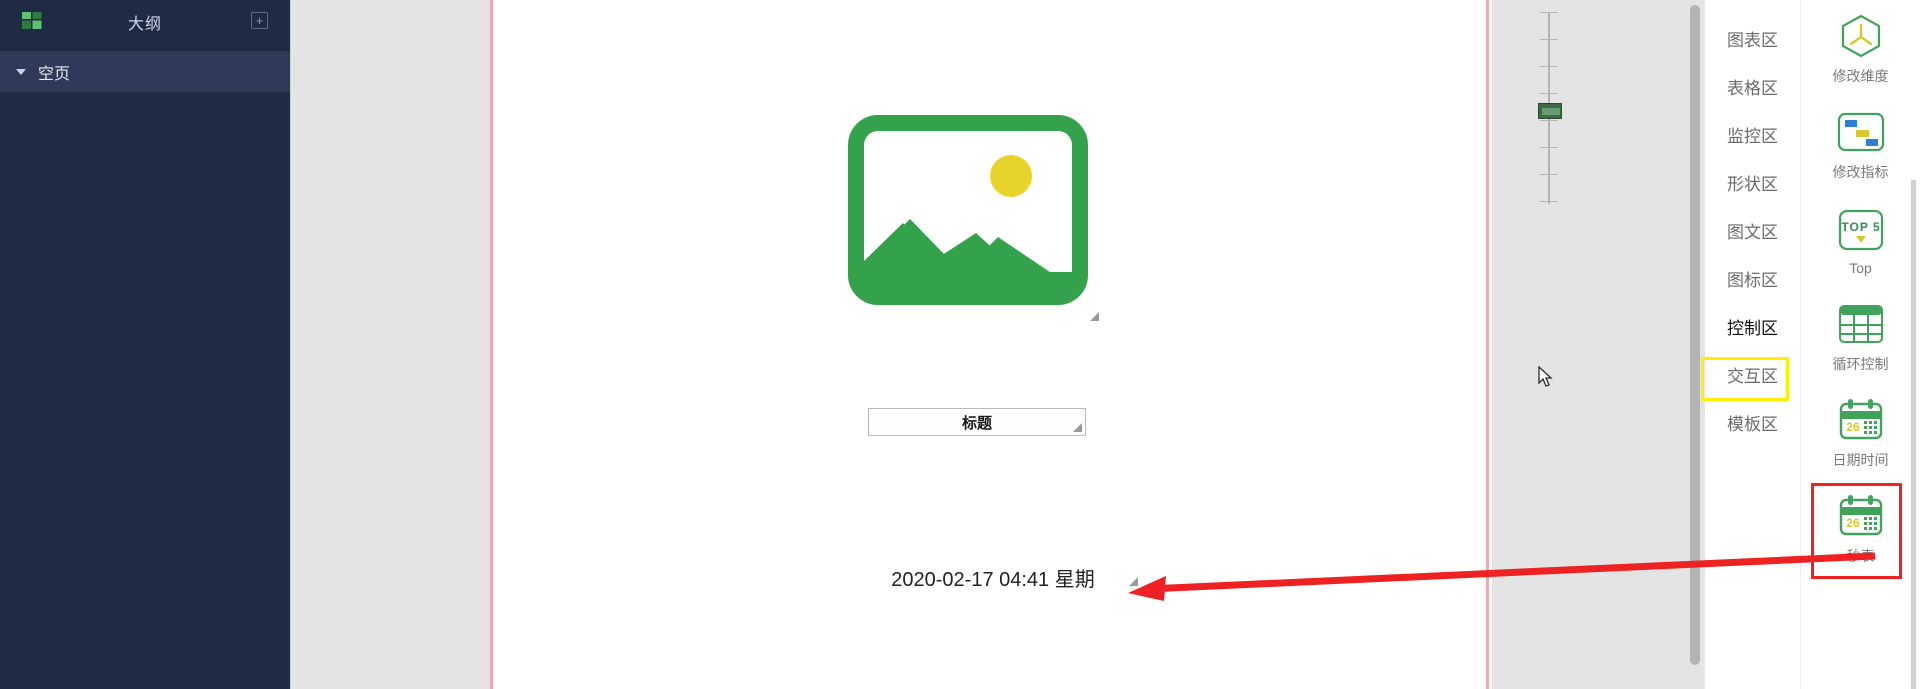 The height and width of the screenshot is (689, 1920). I want to click on category-item-shape: 形状区, so click(1752, 182).